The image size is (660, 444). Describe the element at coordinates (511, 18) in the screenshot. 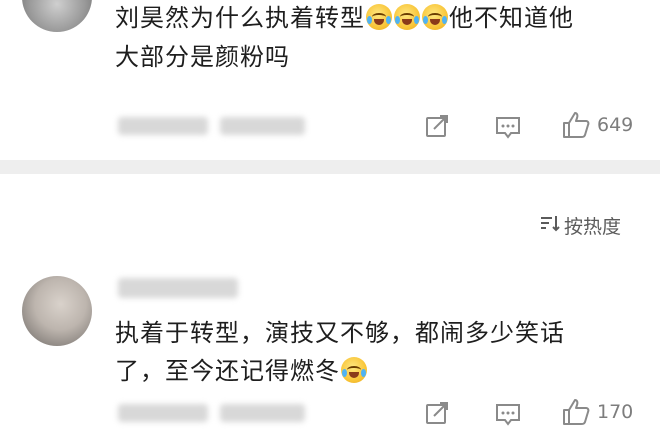

I see `comment-text-line: 他不知道他` at that location.